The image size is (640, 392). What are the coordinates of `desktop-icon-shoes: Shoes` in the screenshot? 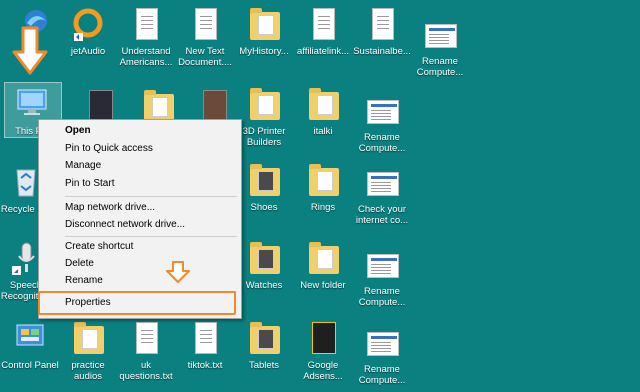 It's located at (264, 187).